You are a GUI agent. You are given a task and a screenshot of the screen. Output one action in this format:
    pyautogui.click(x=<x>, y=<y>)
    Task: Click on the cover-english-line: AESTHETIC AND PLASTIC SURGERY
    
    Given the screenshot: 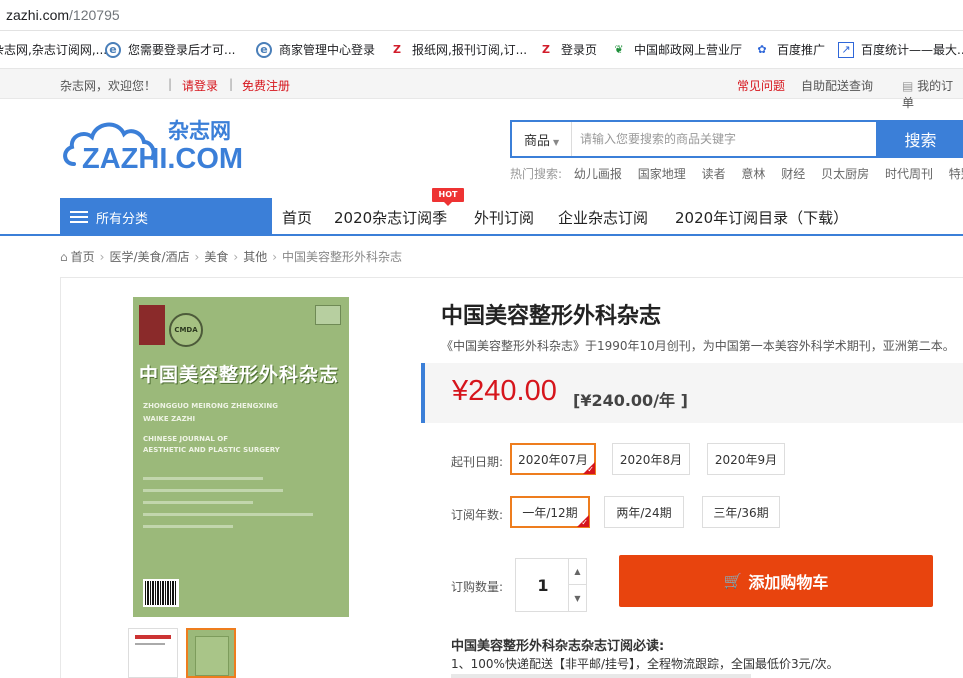 What is the action you would take?
    pyautogui.click(x=211, y=450)
    